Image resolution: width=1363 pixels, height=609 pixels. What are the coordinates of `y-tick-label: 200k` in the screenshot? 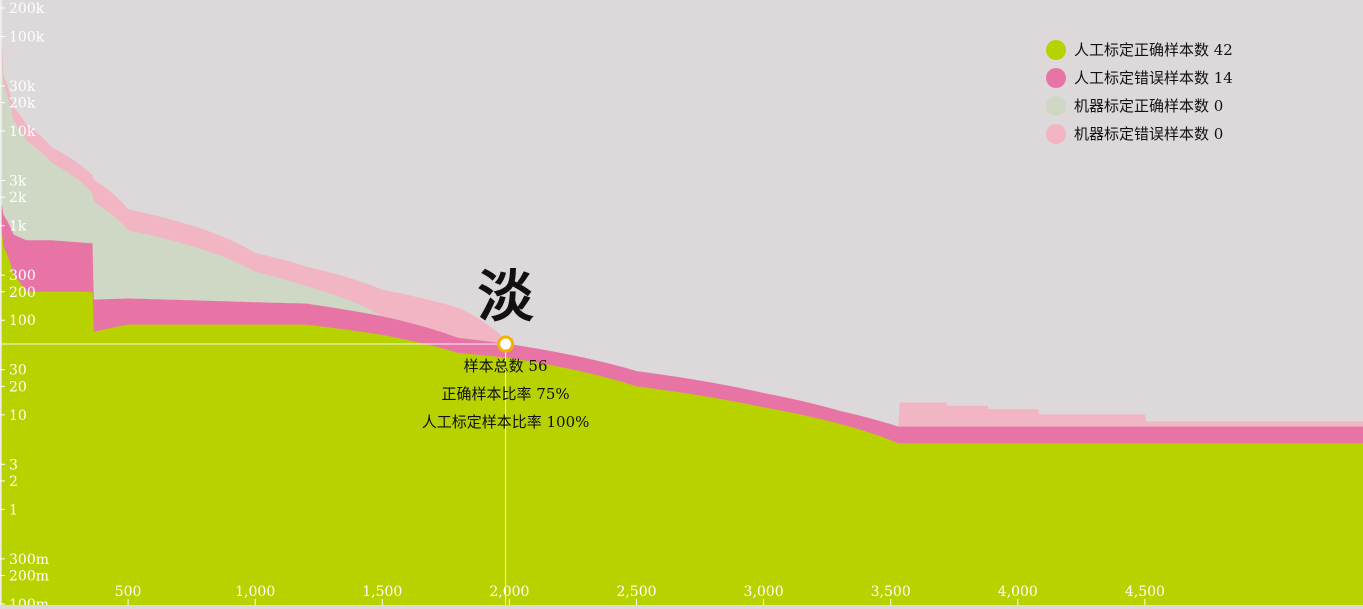 It's located at (27, 9).